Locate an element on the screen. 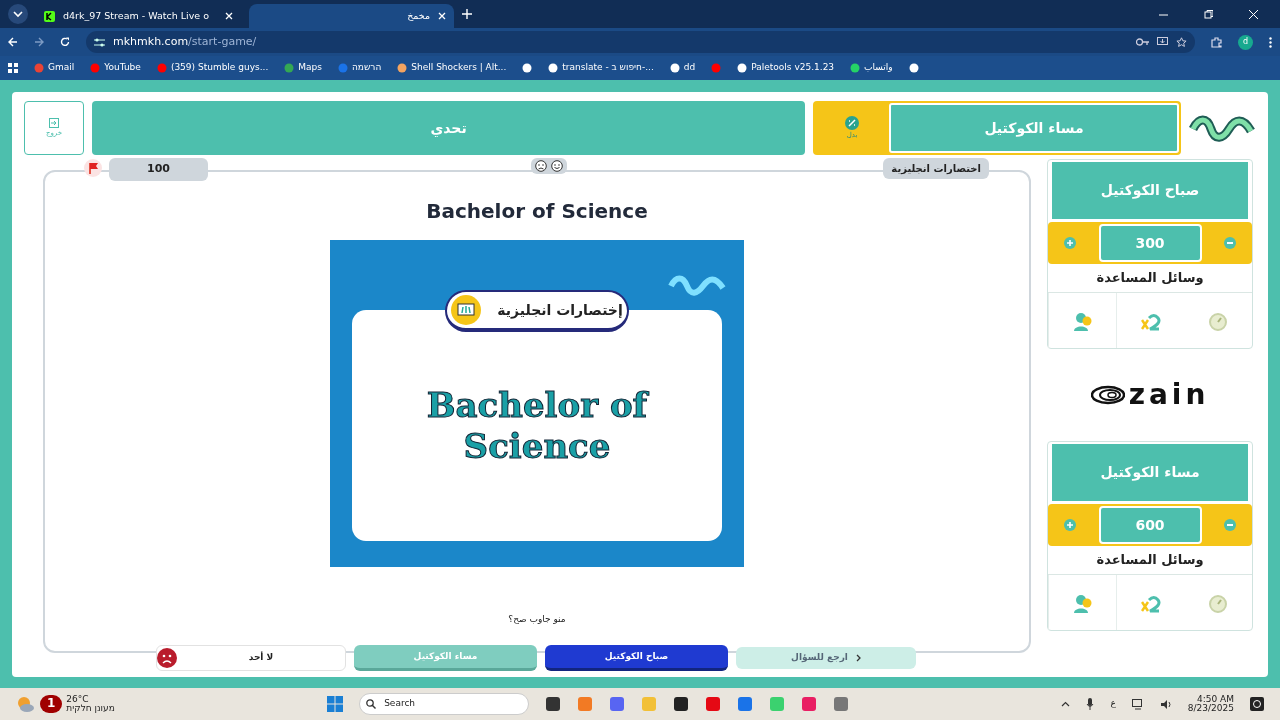  answer-button: لا أحد is located at coordinates (251, 658).